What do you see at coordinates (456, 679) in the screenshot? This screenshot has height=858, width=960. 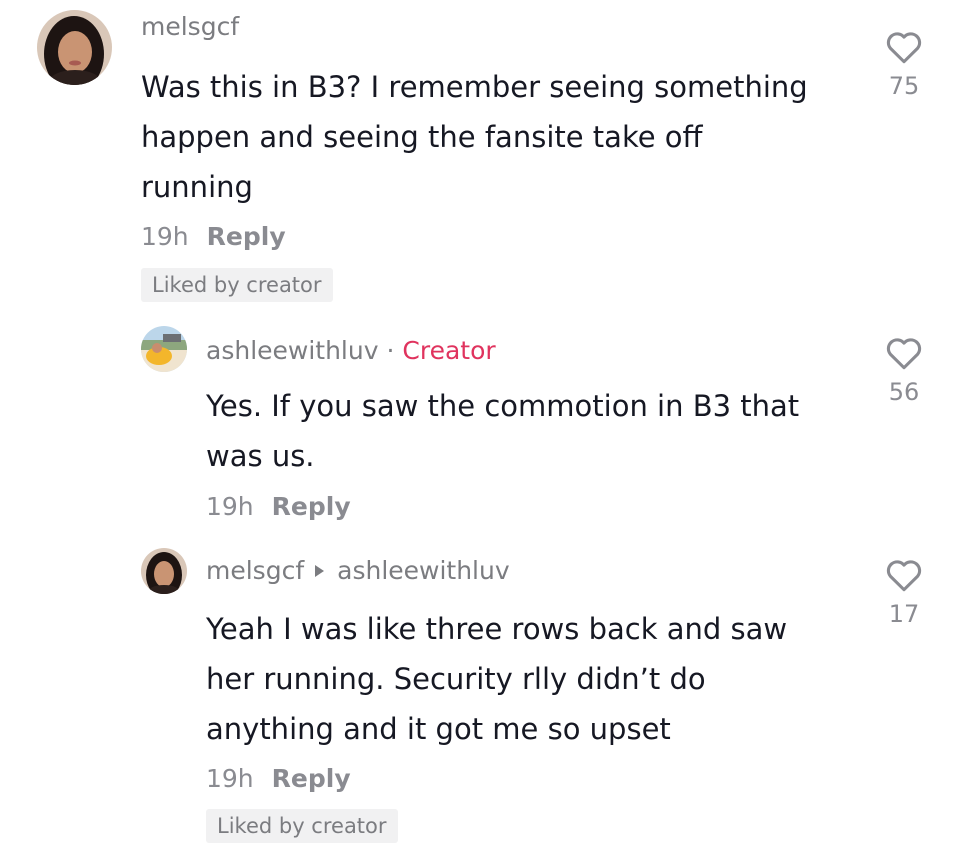 I see `comment-line: her running. Security rlly didn’t do` at bounding box center [456, 679].